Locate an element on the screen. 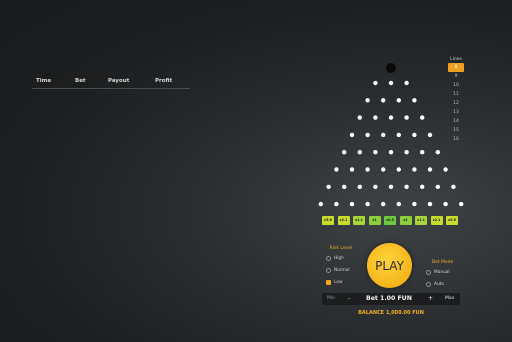  lines-option-11: 11 is located at coordinates (456, 94).